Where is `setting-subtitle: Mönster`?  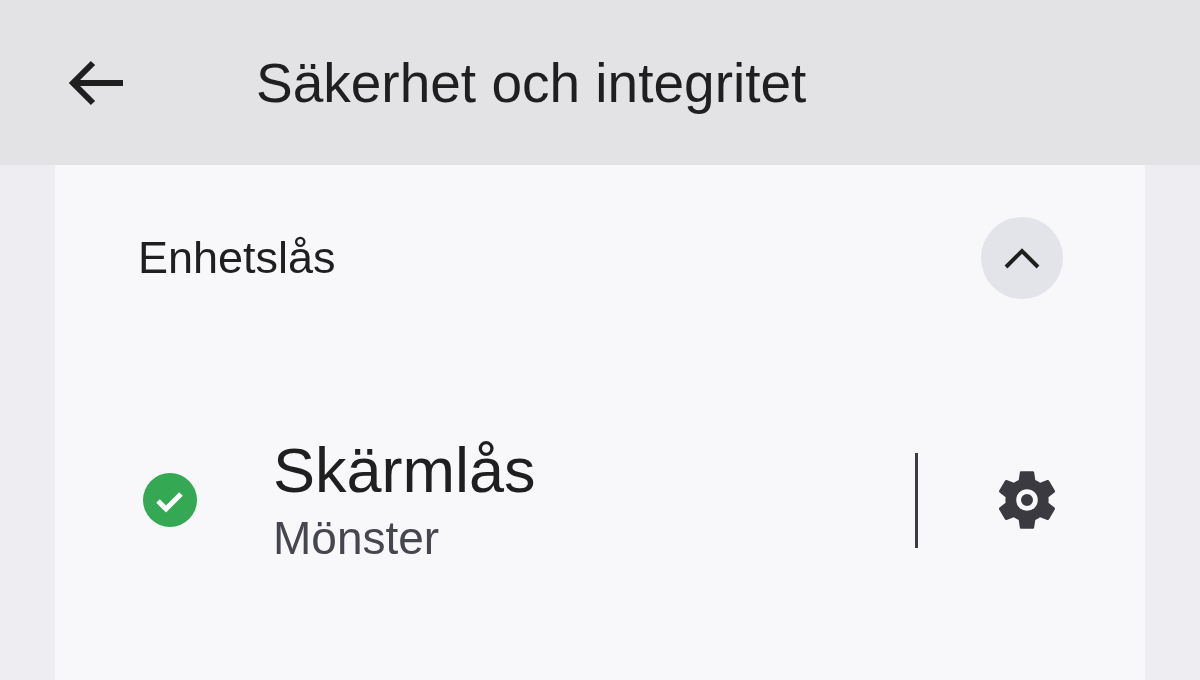
setting-subtitle: Mönster is located at coordinates (357, 538).